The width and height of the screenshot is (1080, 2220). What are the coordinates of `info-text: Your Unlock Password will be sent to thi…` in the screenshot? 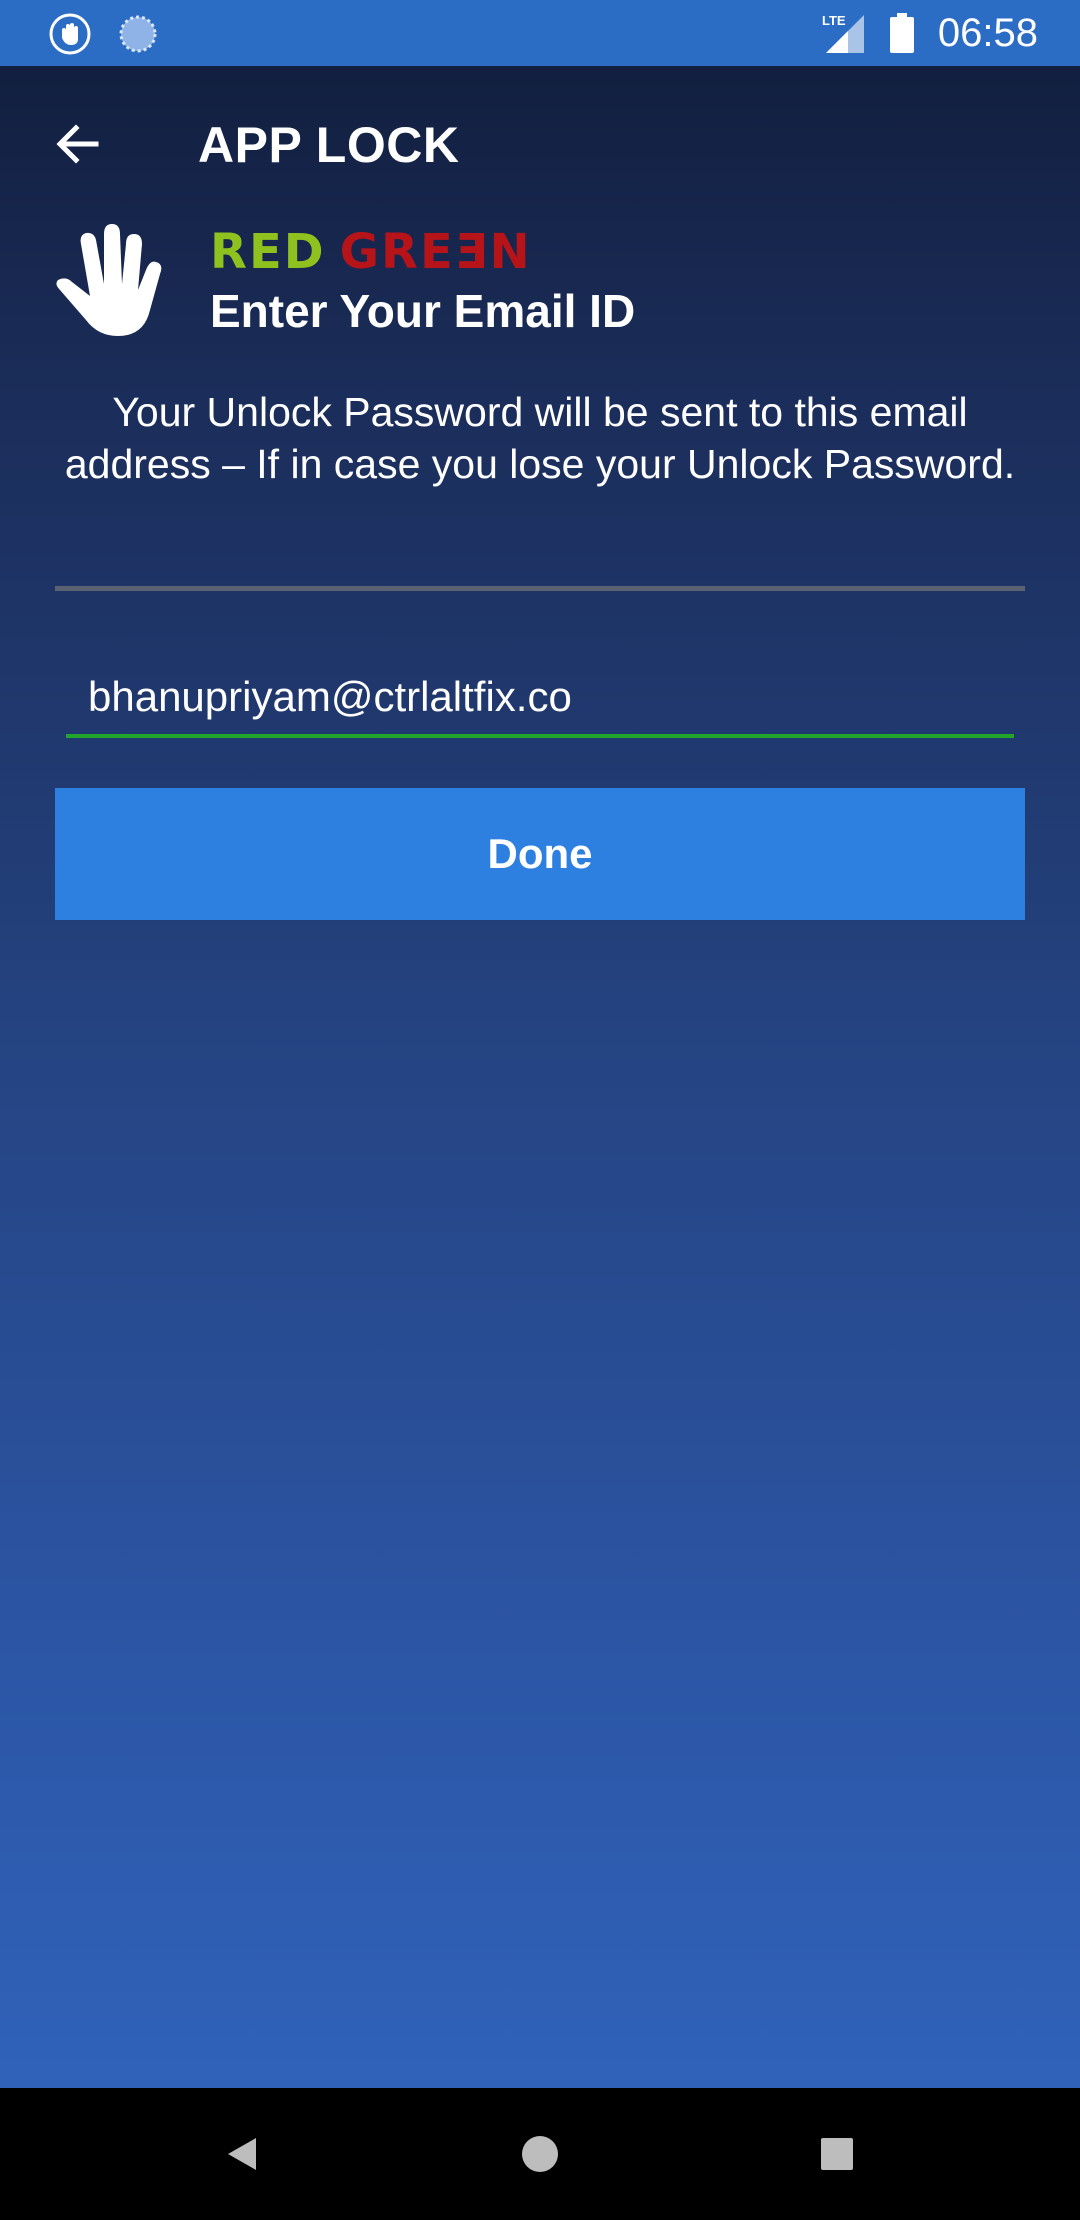 It's located at (540, 438).